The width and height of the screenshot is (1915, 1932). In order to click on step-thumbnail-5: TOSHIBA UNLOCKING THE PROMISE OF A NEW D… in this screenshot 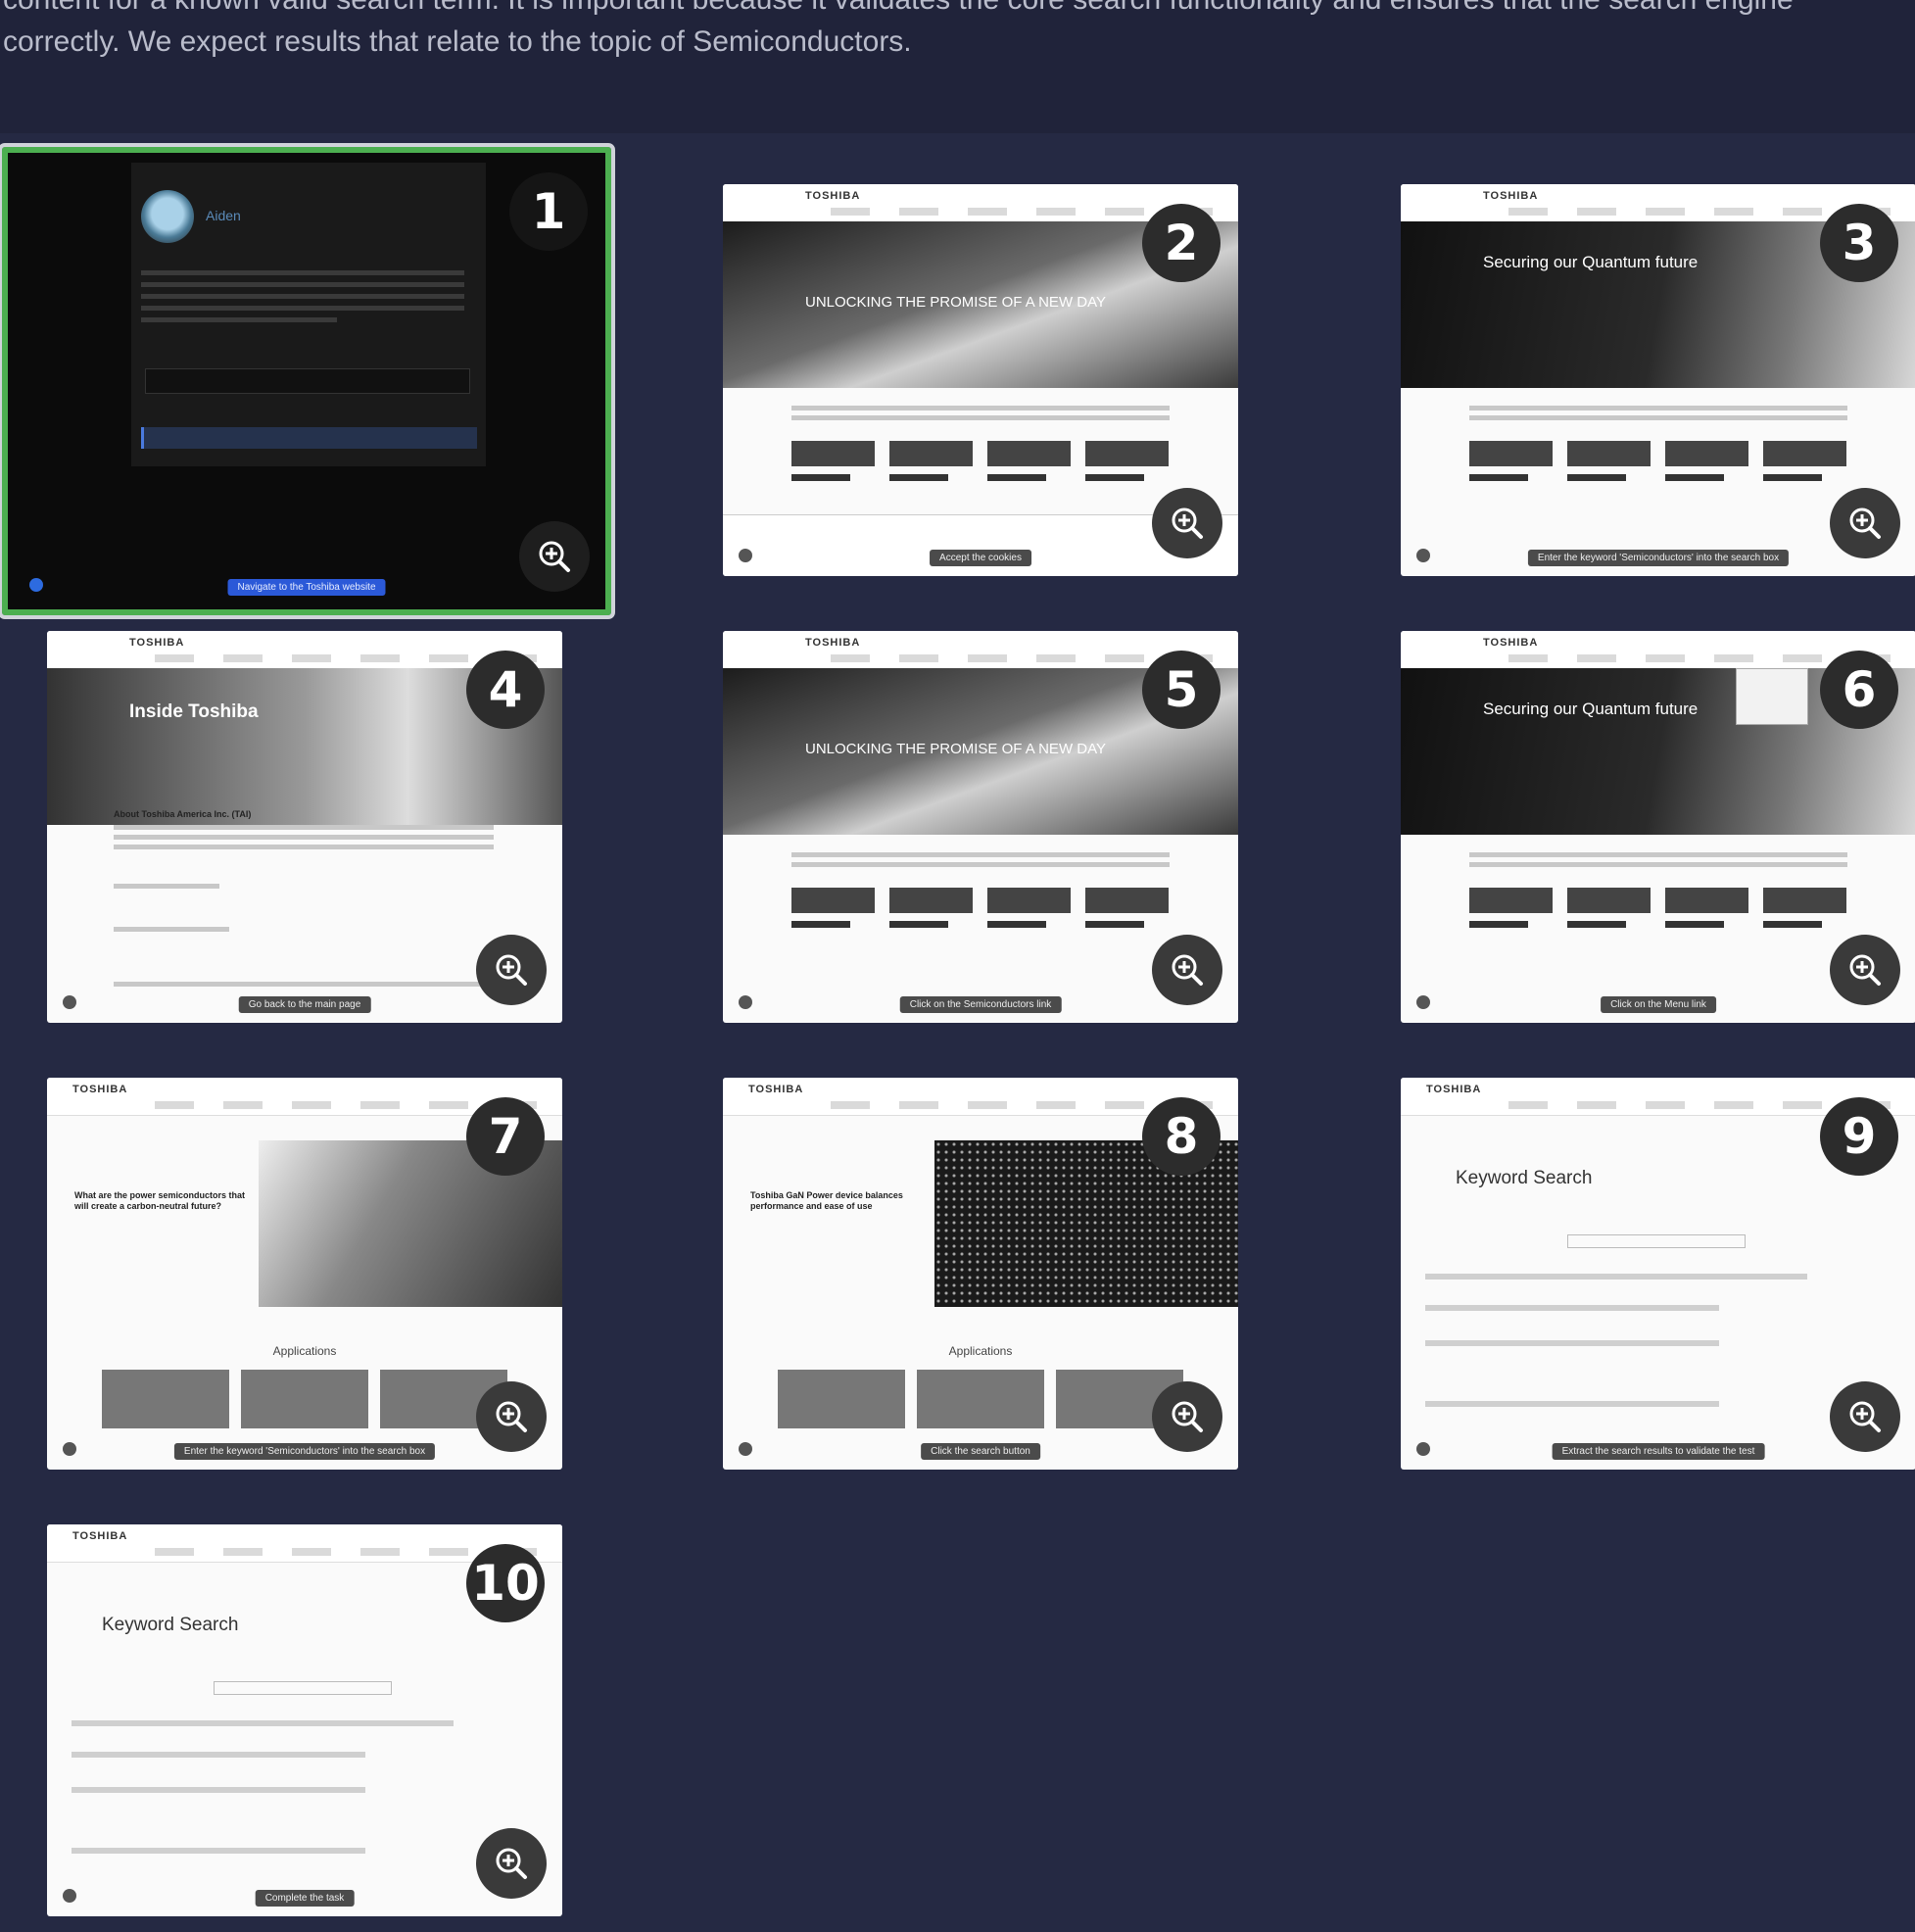, I will do `click(981, 827)`.